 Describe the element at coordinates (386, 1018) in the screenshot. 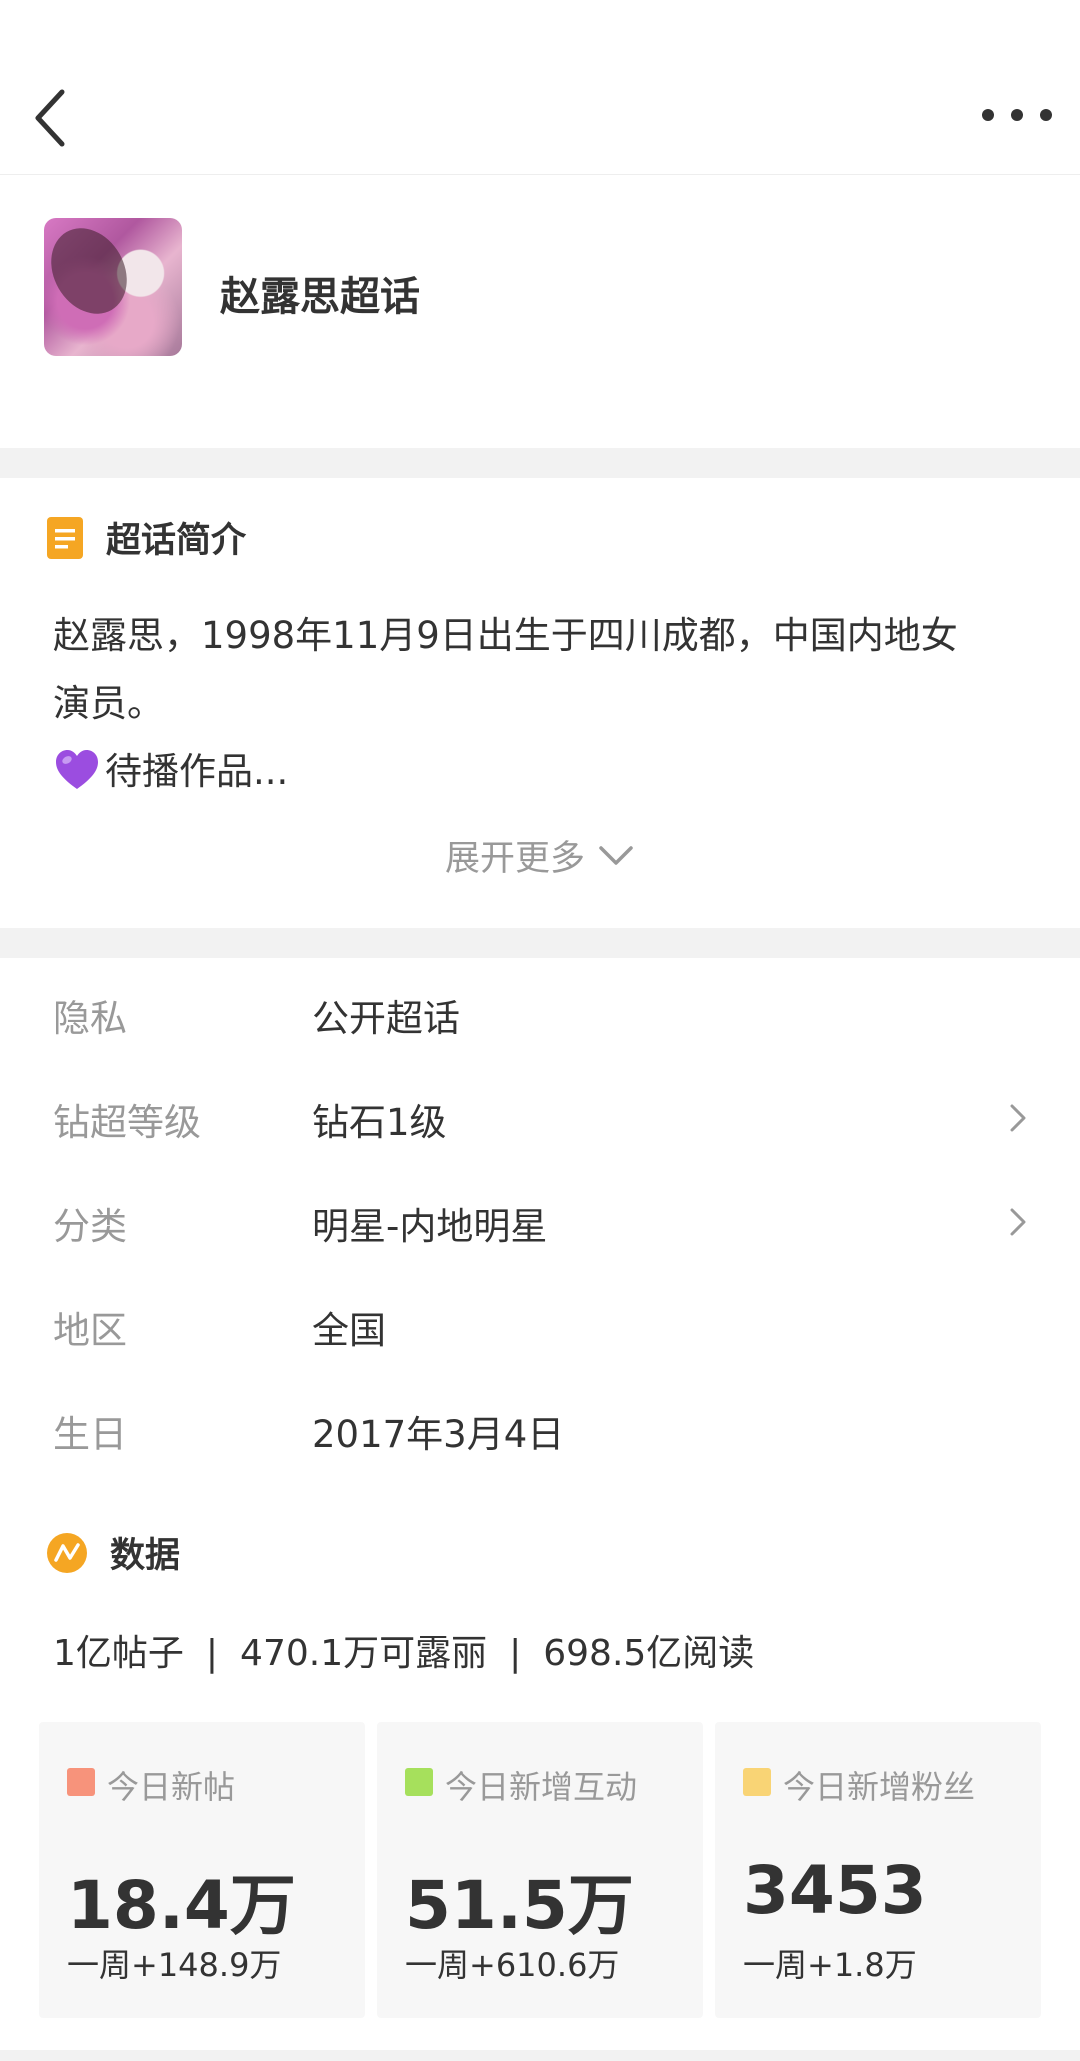

I see `info-value: 公开超话` at that location.